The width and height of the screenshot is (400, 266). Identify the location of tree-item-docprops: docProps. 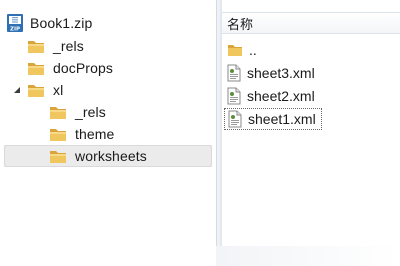
(117, 68).